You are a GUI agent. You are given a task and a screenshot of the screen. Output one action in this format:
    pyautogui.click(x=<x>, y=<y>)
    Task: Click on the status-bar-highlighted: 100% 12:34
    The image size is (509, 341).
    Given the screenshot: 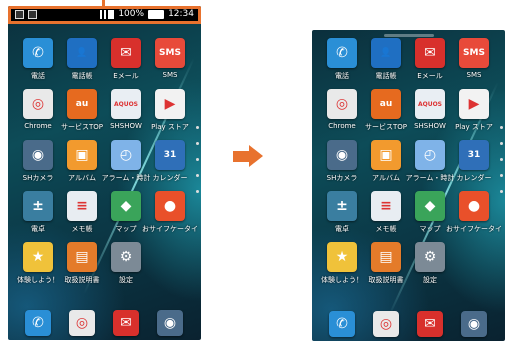 What is the action you would take?
    pyautogui.click(x=104, y=15)
    